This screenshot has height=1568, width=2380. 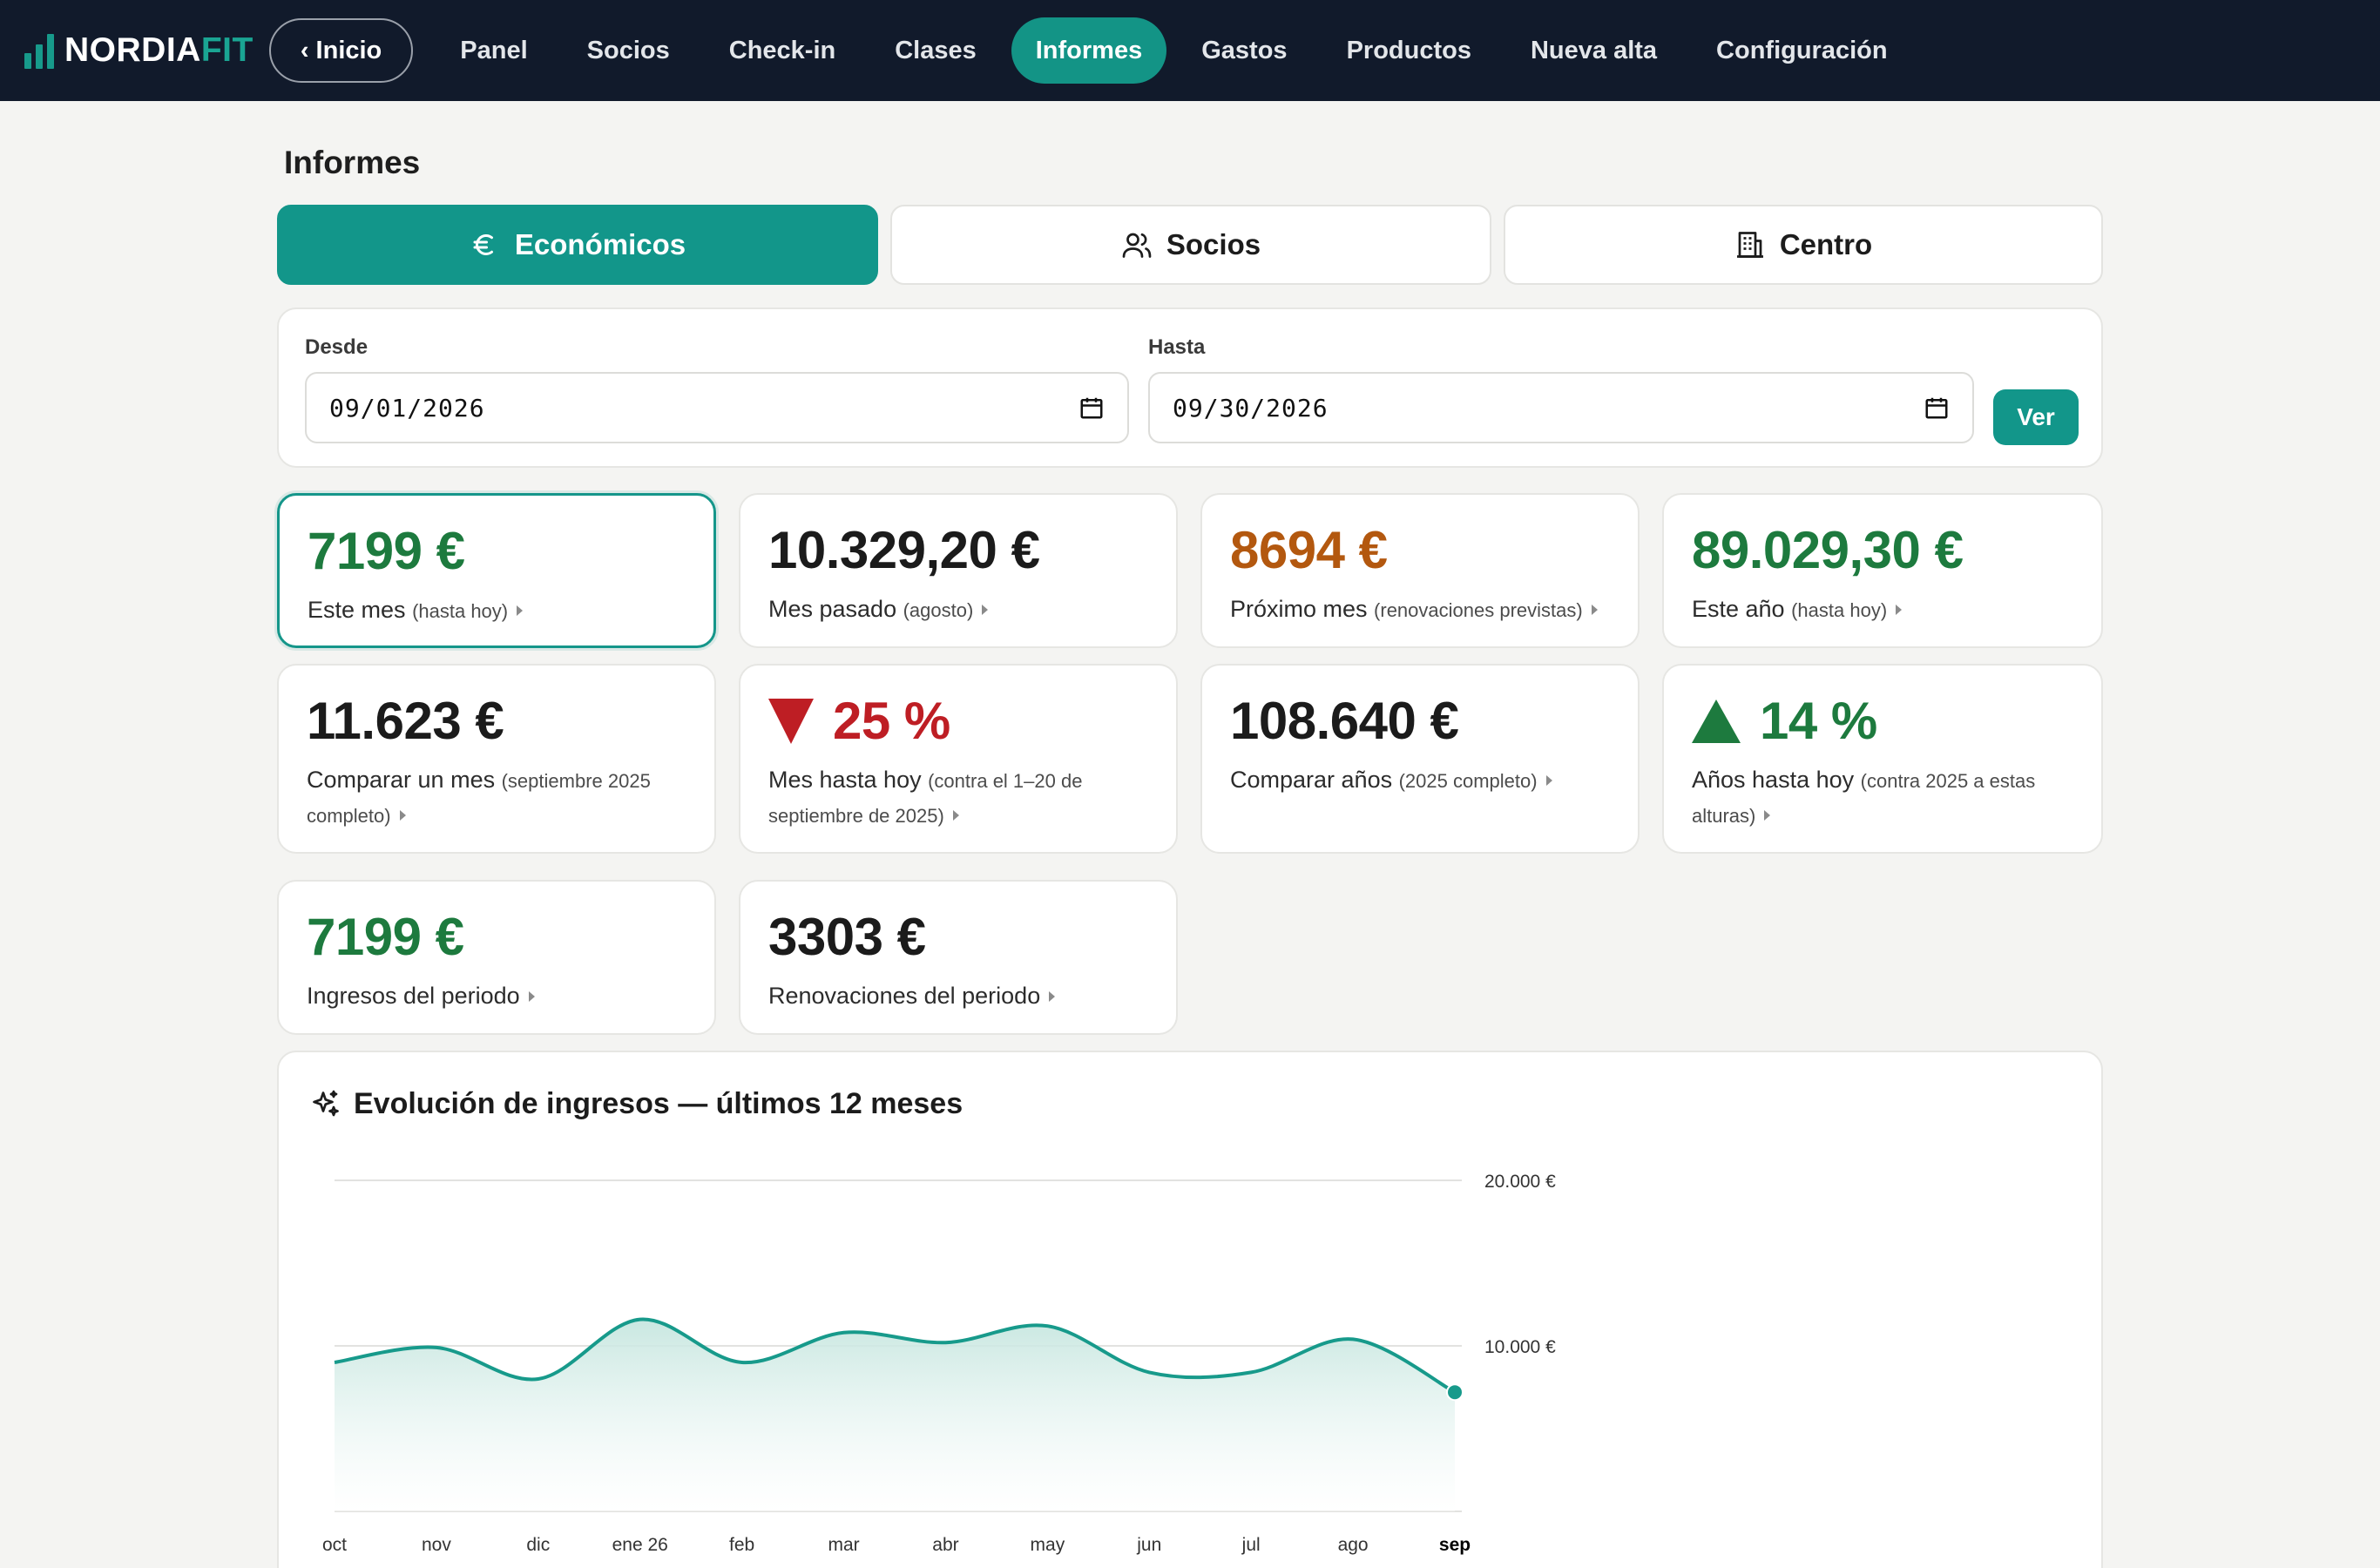 I want to click on stat-description: Ingresos del periodo, so click(x=496, y=995).